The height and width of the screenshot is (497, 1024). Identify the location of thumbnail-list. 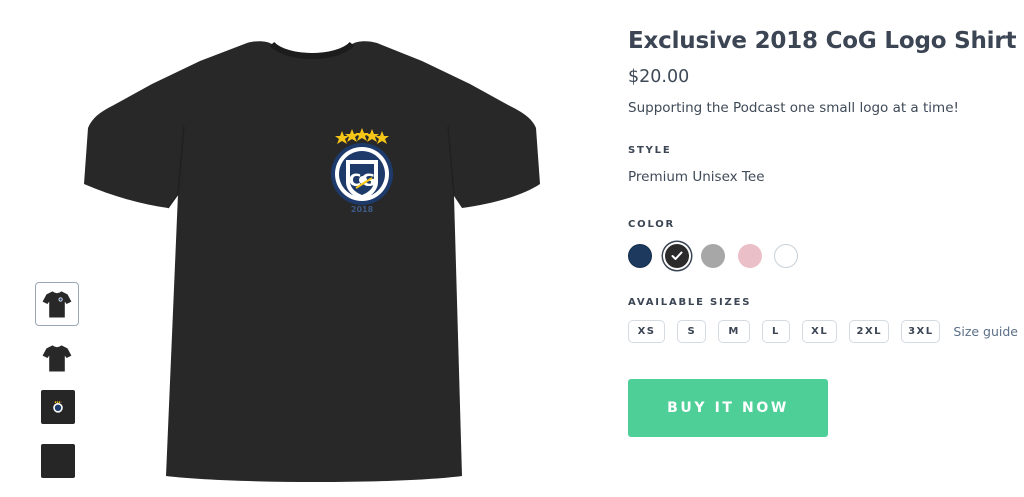
(58, 389).